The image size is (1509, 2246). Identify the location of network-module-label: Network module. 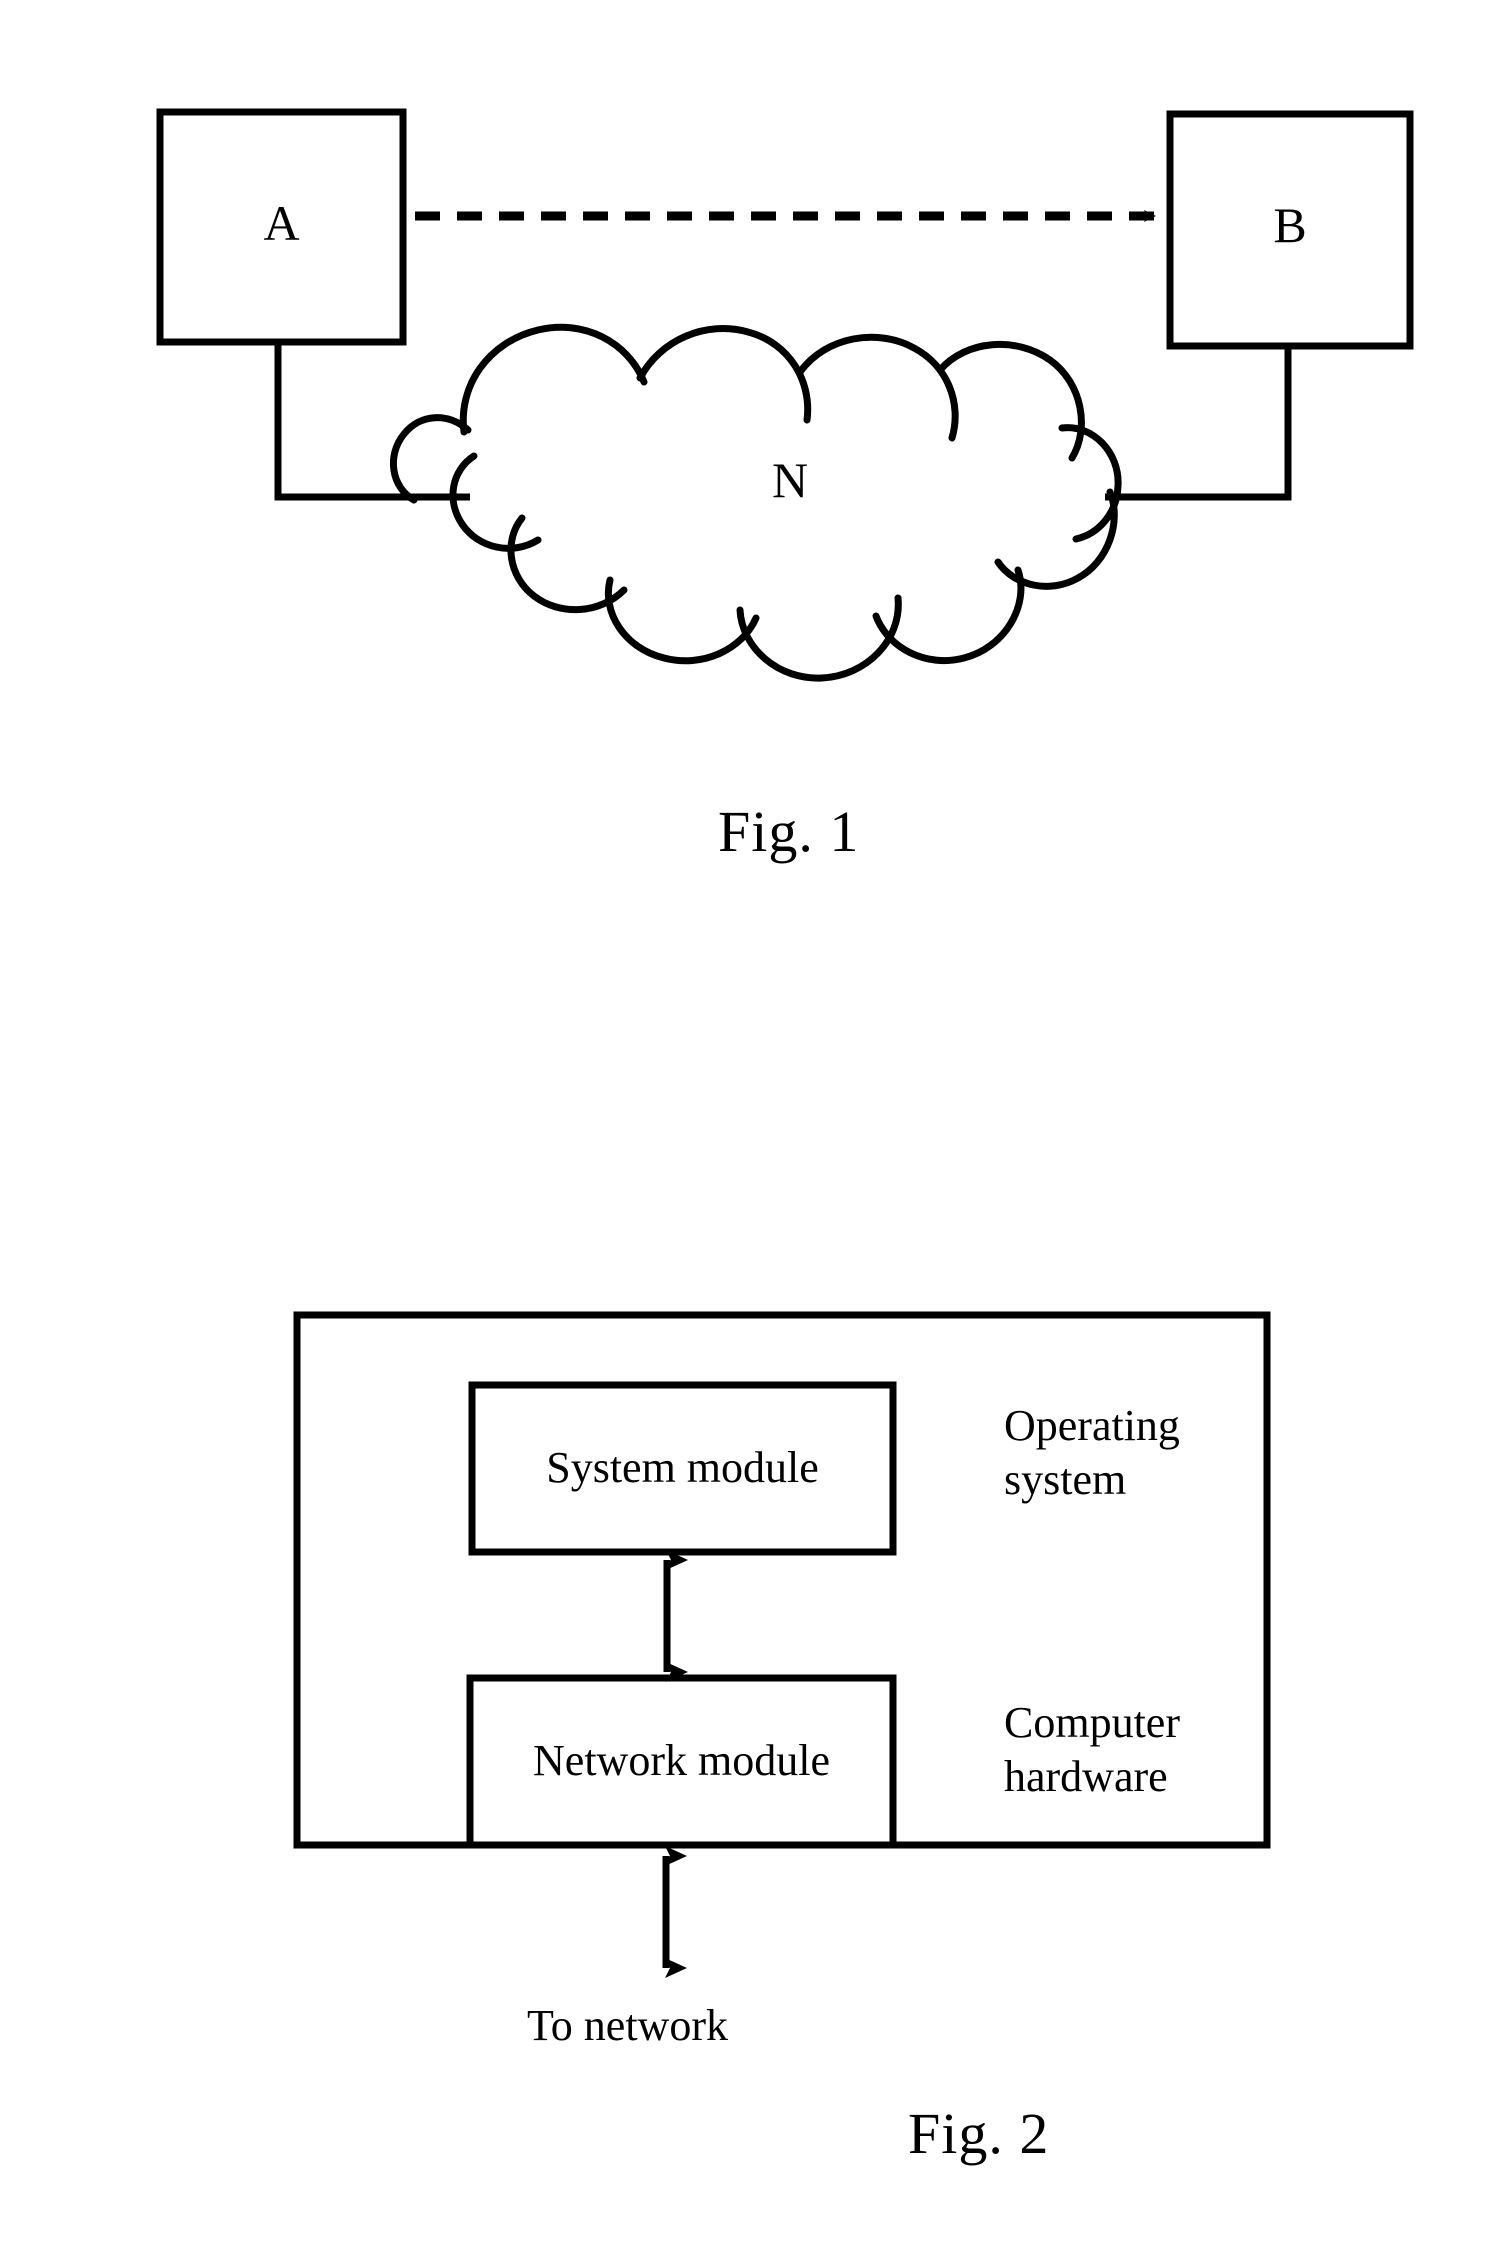
(681, 1760).